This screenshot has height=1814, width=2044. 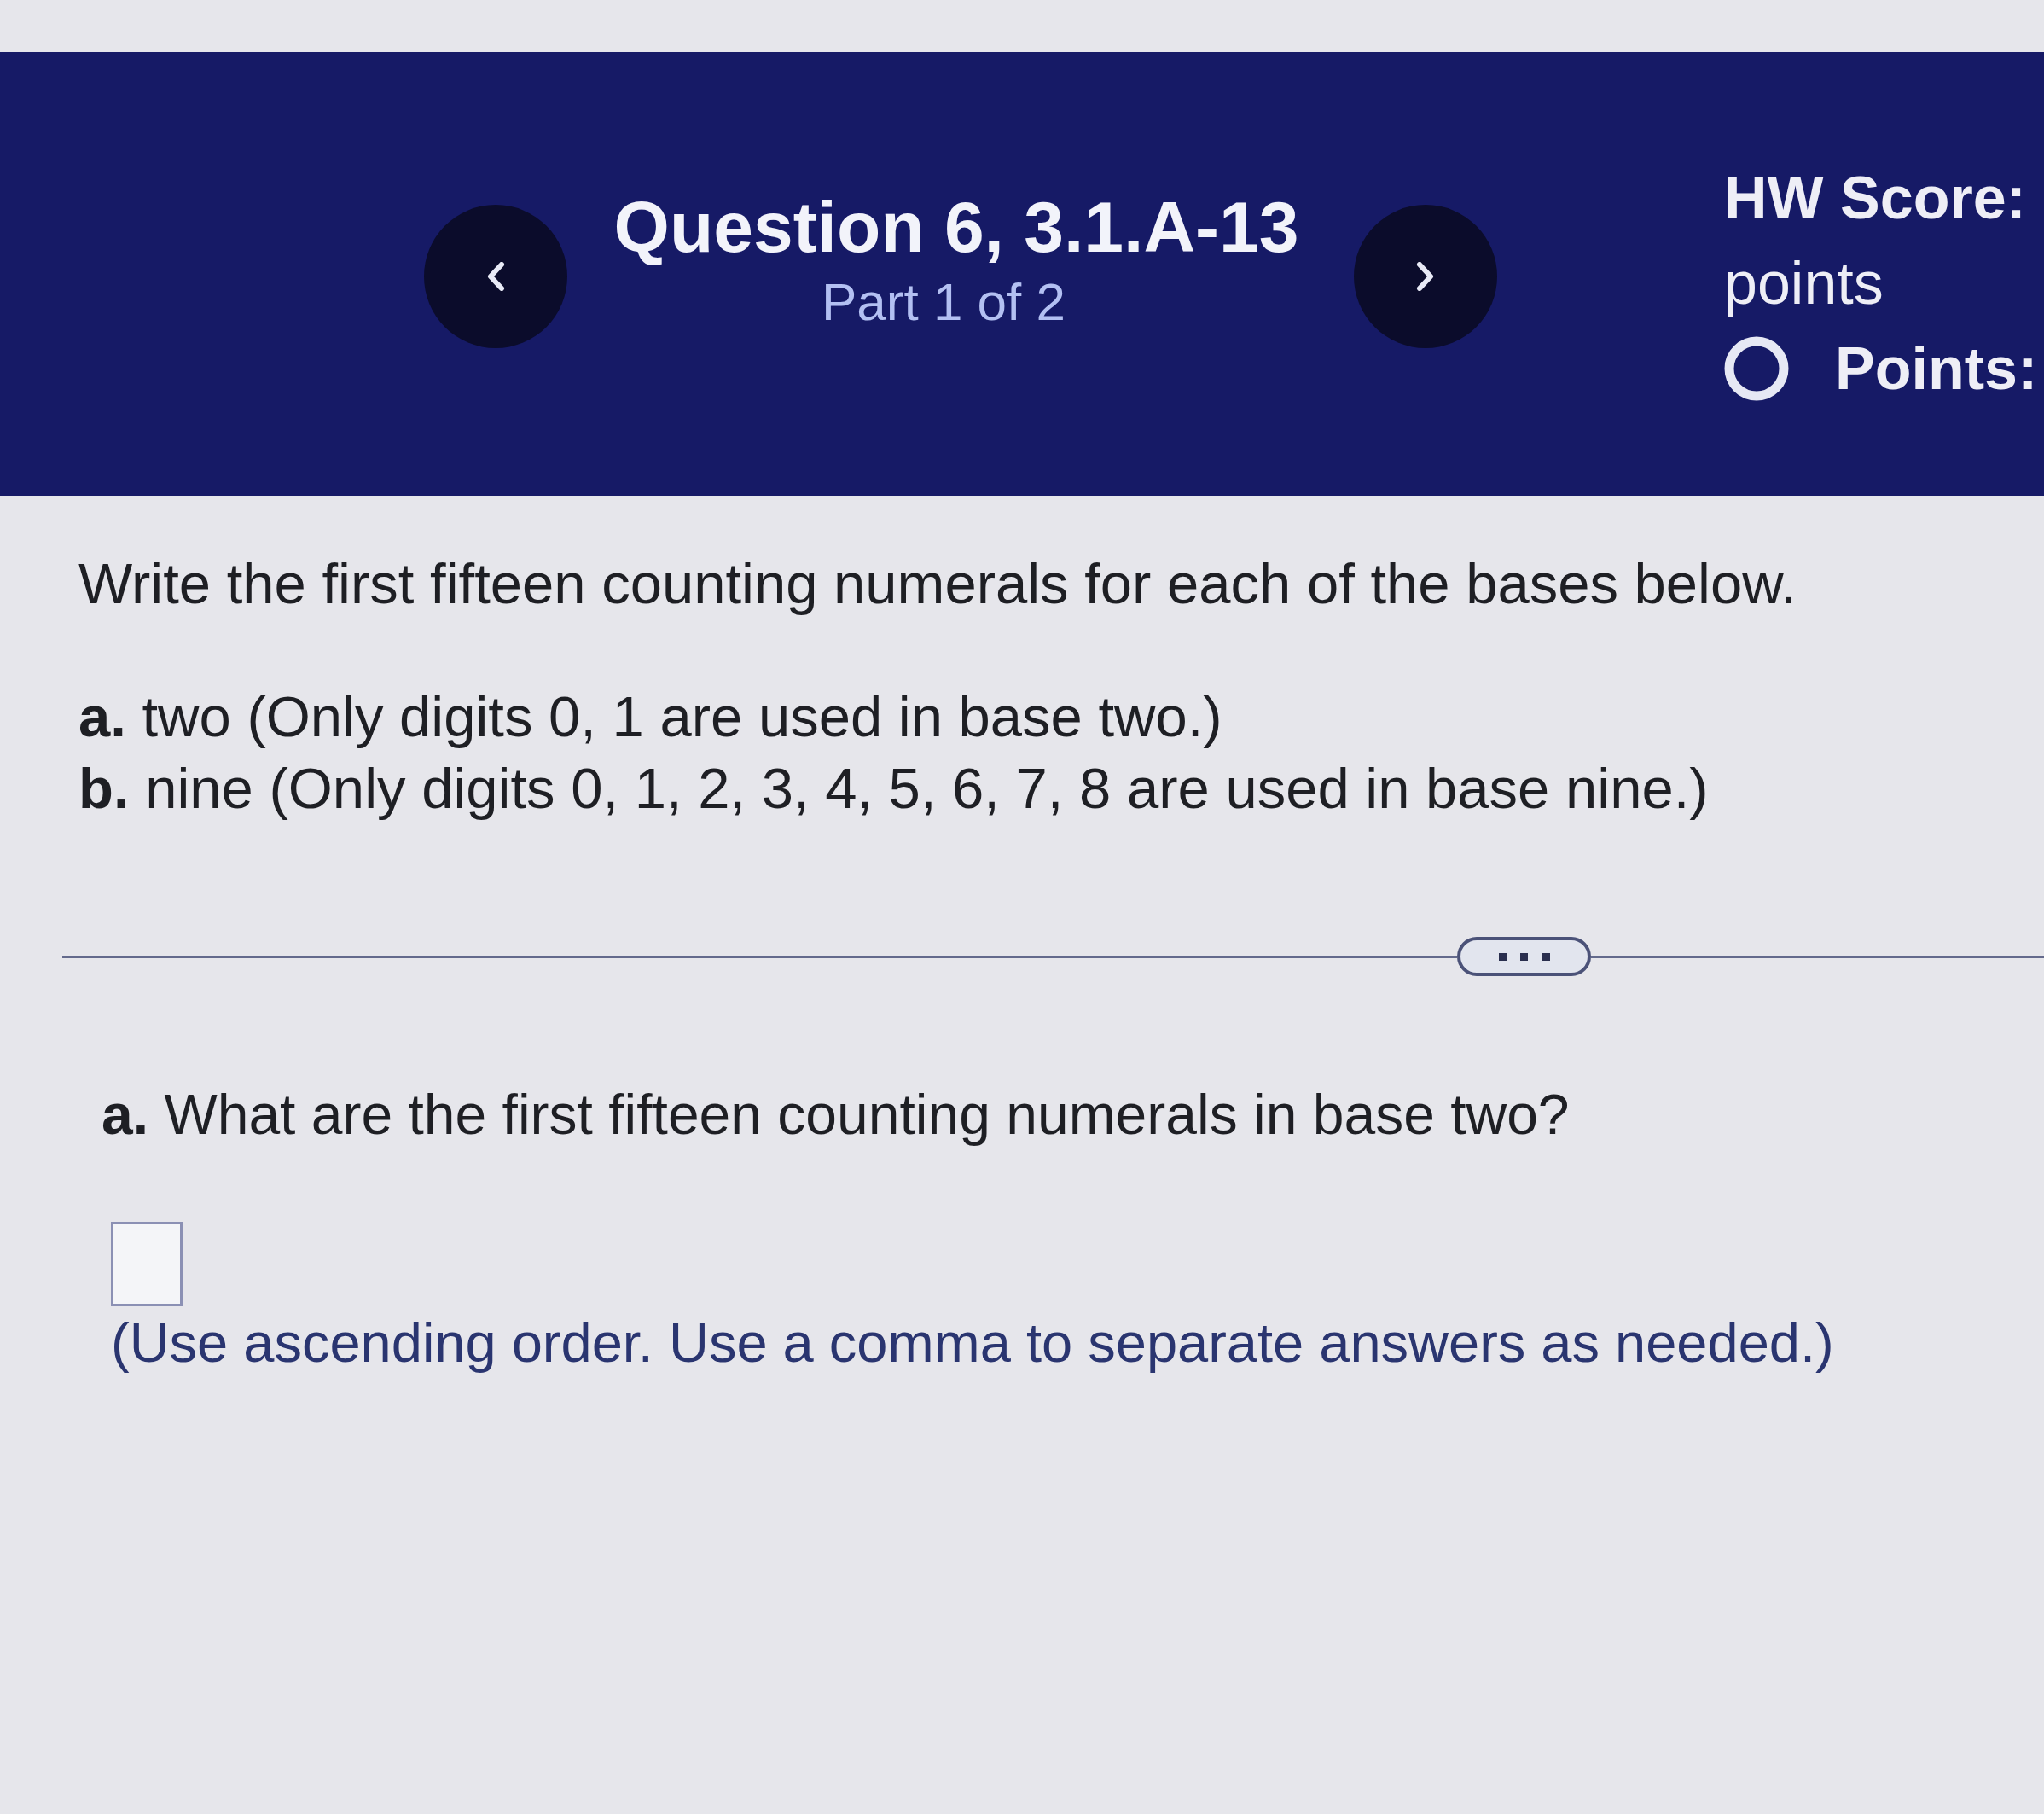 I want to click on question-part-text: b. nine (Only digits 0, 1, 2, 3, 4, 5, 6, 7, 8 are used in base nine.), so click(x=894, y=788).